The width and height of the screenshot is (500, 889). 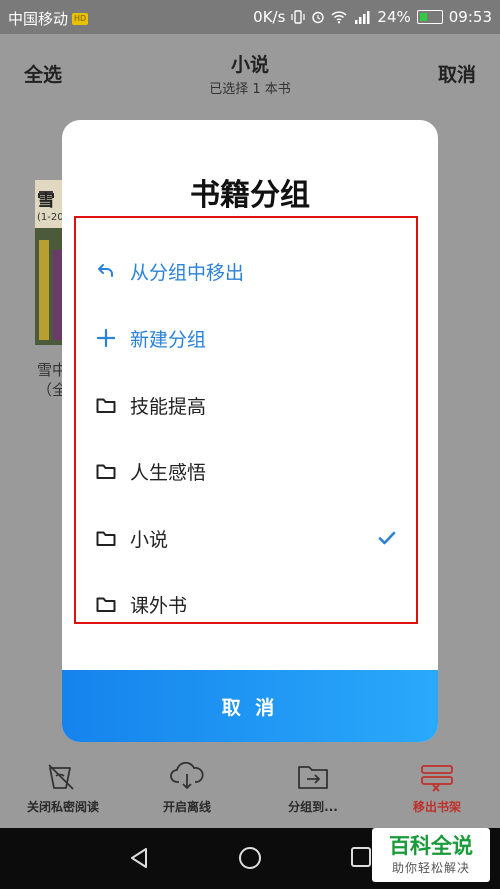 I want to click on option-group-novel: 小说, so click(x=246, y=538).